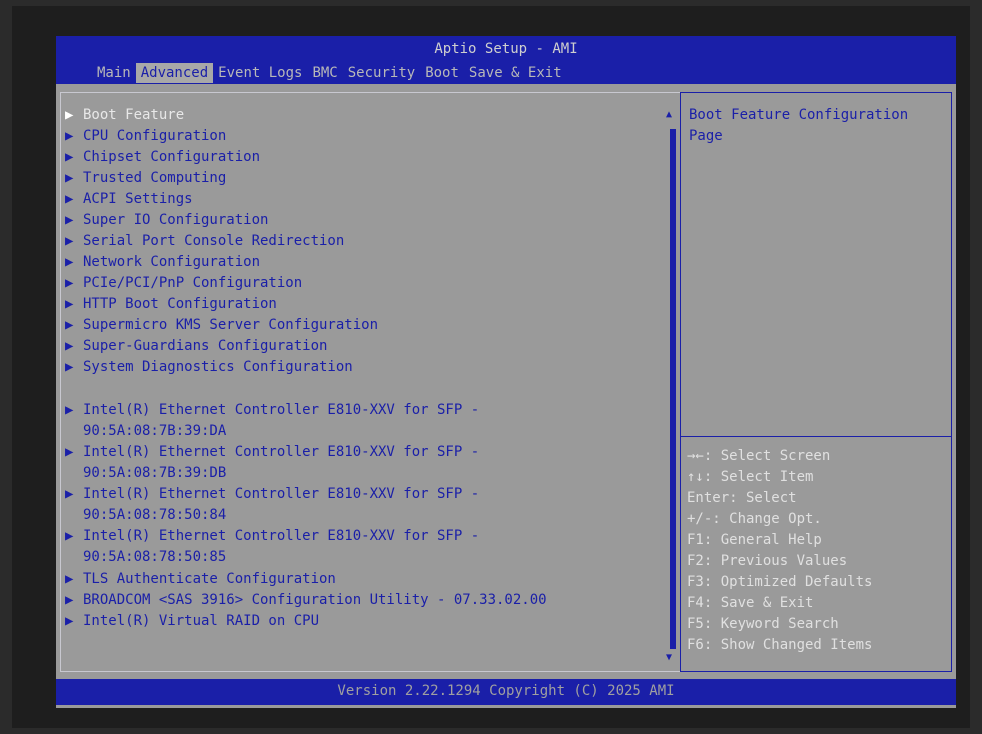 The width and height of the screenshot is (982, 734). I want to click on version-text: Version 2.22.1294 Copyright (C) 2025 AMI, so click(506, 691).